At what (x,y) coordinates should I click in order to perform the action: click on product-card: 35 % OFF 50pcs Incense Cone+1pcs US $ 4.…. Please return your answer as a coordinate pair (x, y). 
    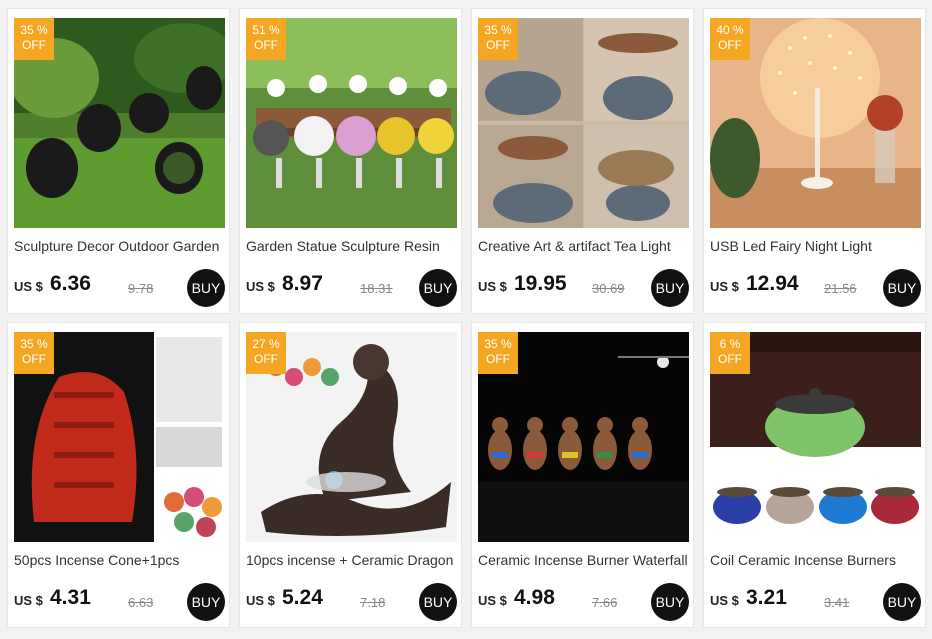
    Looking at the image, I should click on (118, 475).